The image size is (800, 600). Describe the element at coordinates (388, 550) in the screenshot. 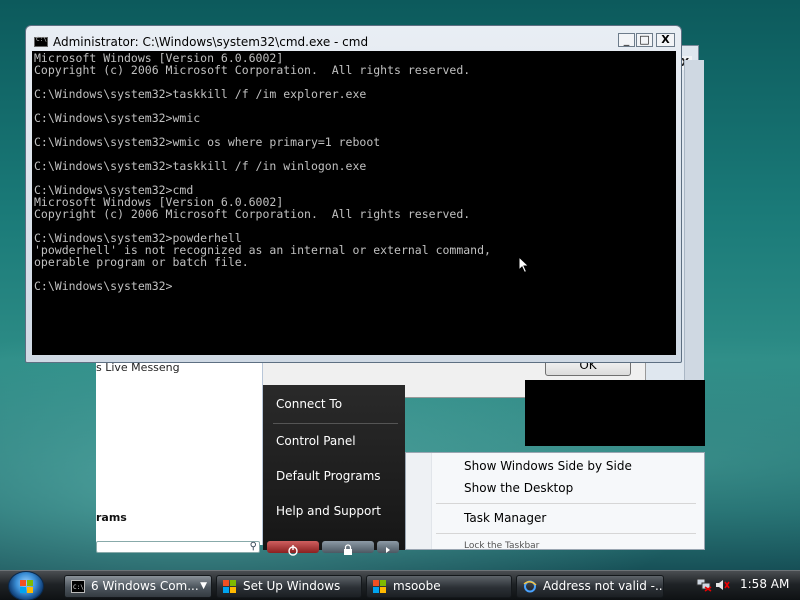

I see `chevron-right-icon` at that location.